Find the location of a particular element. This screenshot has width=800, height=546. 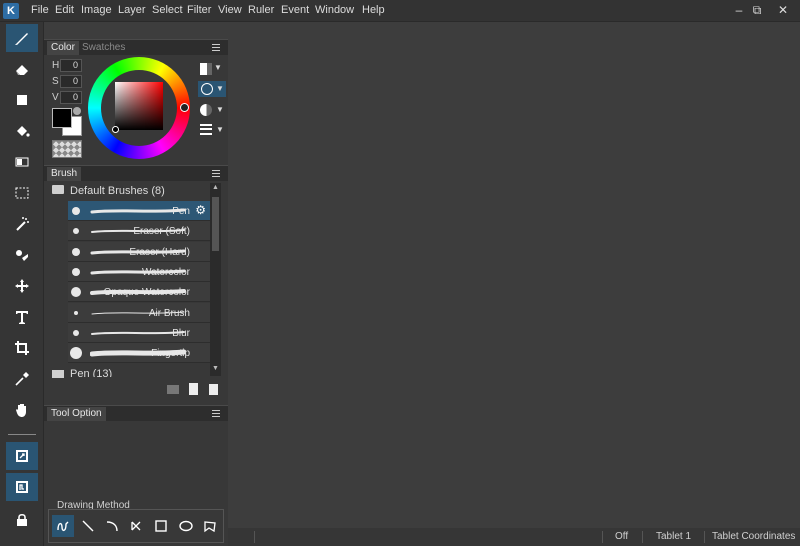

brush-item: Opaque Watercolor is located at coordinates (139, 292).